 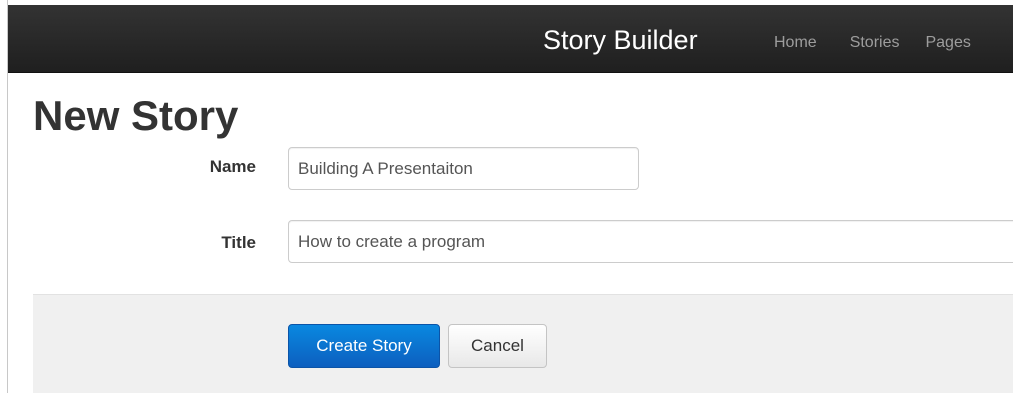 What do you see at coordinates (650, 241) in the screenshot?
I see `title-input` at bounding box center [650, 241].